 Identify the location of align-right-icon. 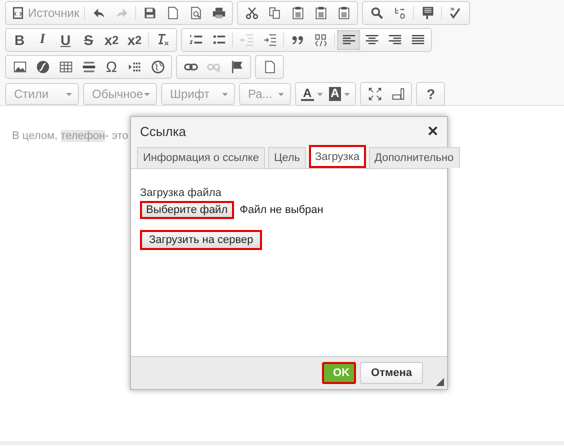
(395, 40).